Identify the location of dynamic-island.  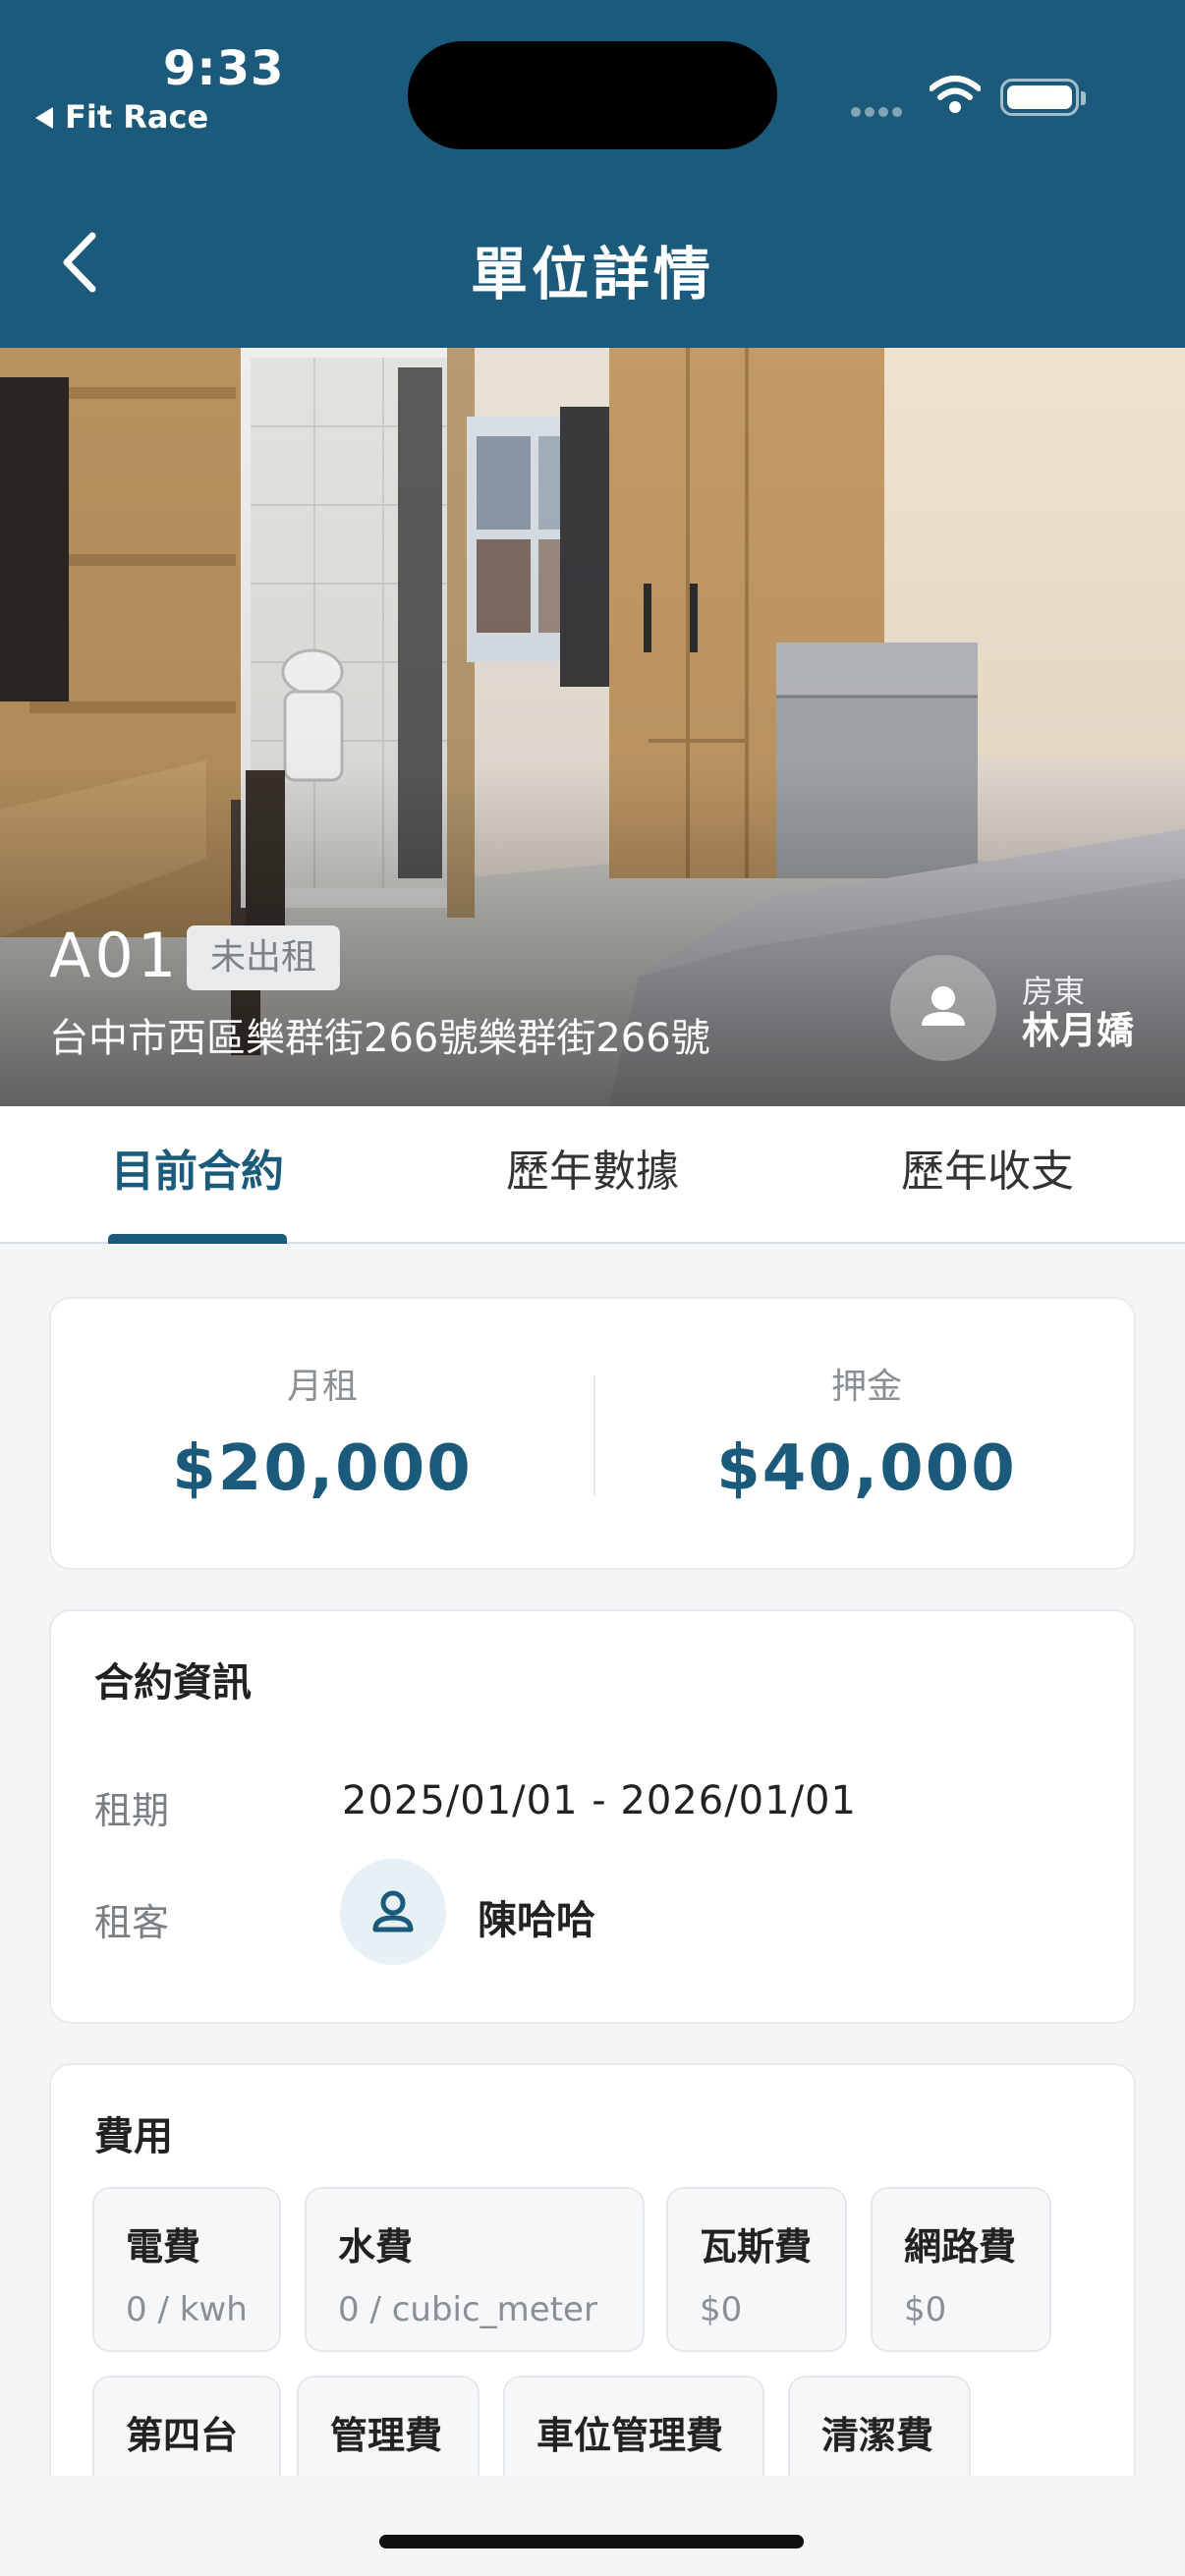
(592, 95).